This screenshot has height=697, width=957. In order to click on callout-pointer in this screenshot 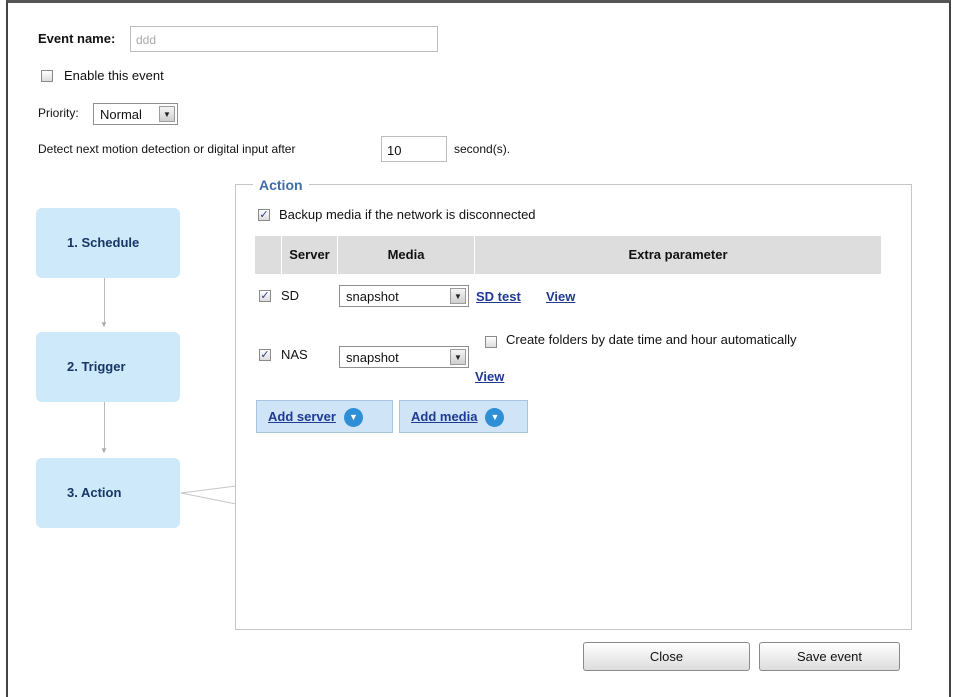, I will do `click(208, 495)`.